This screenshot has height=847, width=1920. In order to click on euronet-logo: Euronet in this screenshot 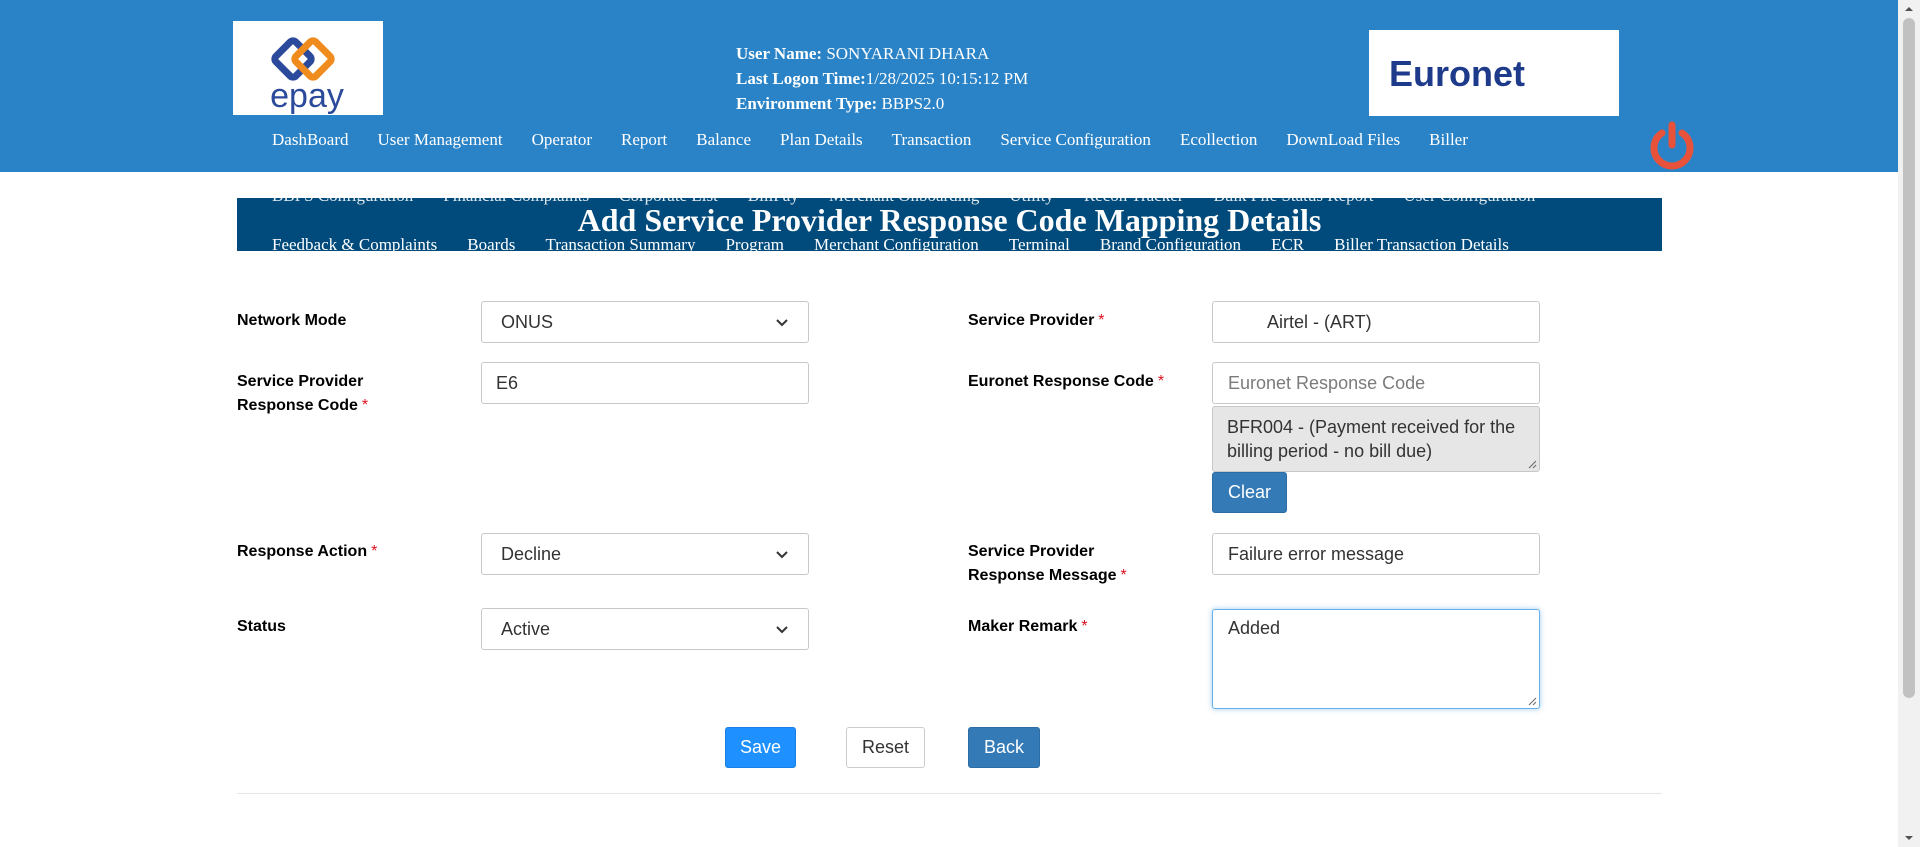, I will do `click(1494, 73)`.